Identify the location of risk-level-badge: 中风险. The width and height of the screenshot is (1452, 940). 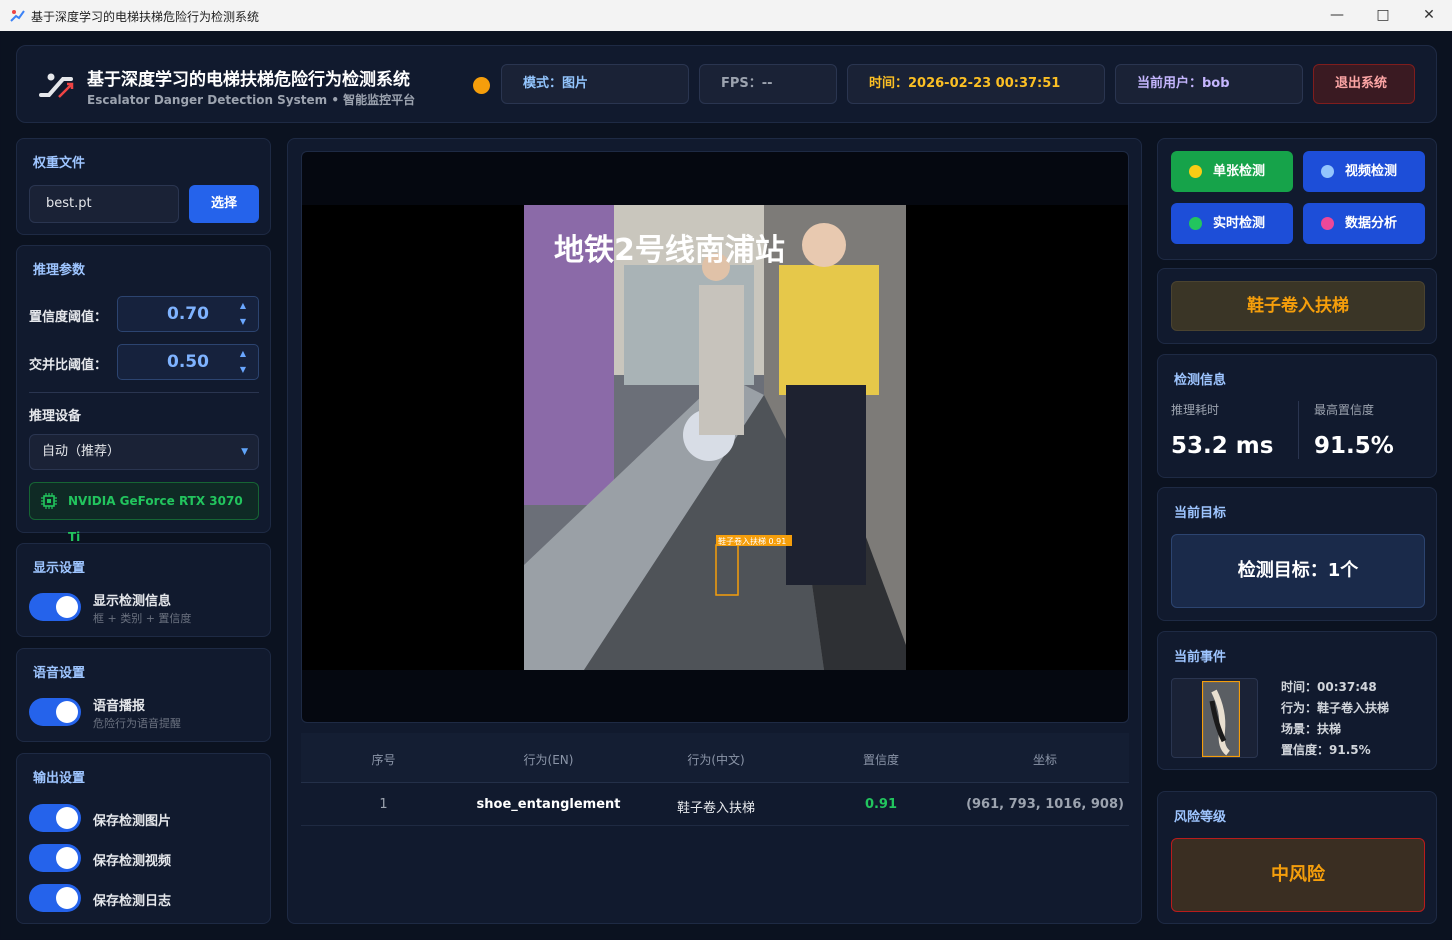
(1298, 875).